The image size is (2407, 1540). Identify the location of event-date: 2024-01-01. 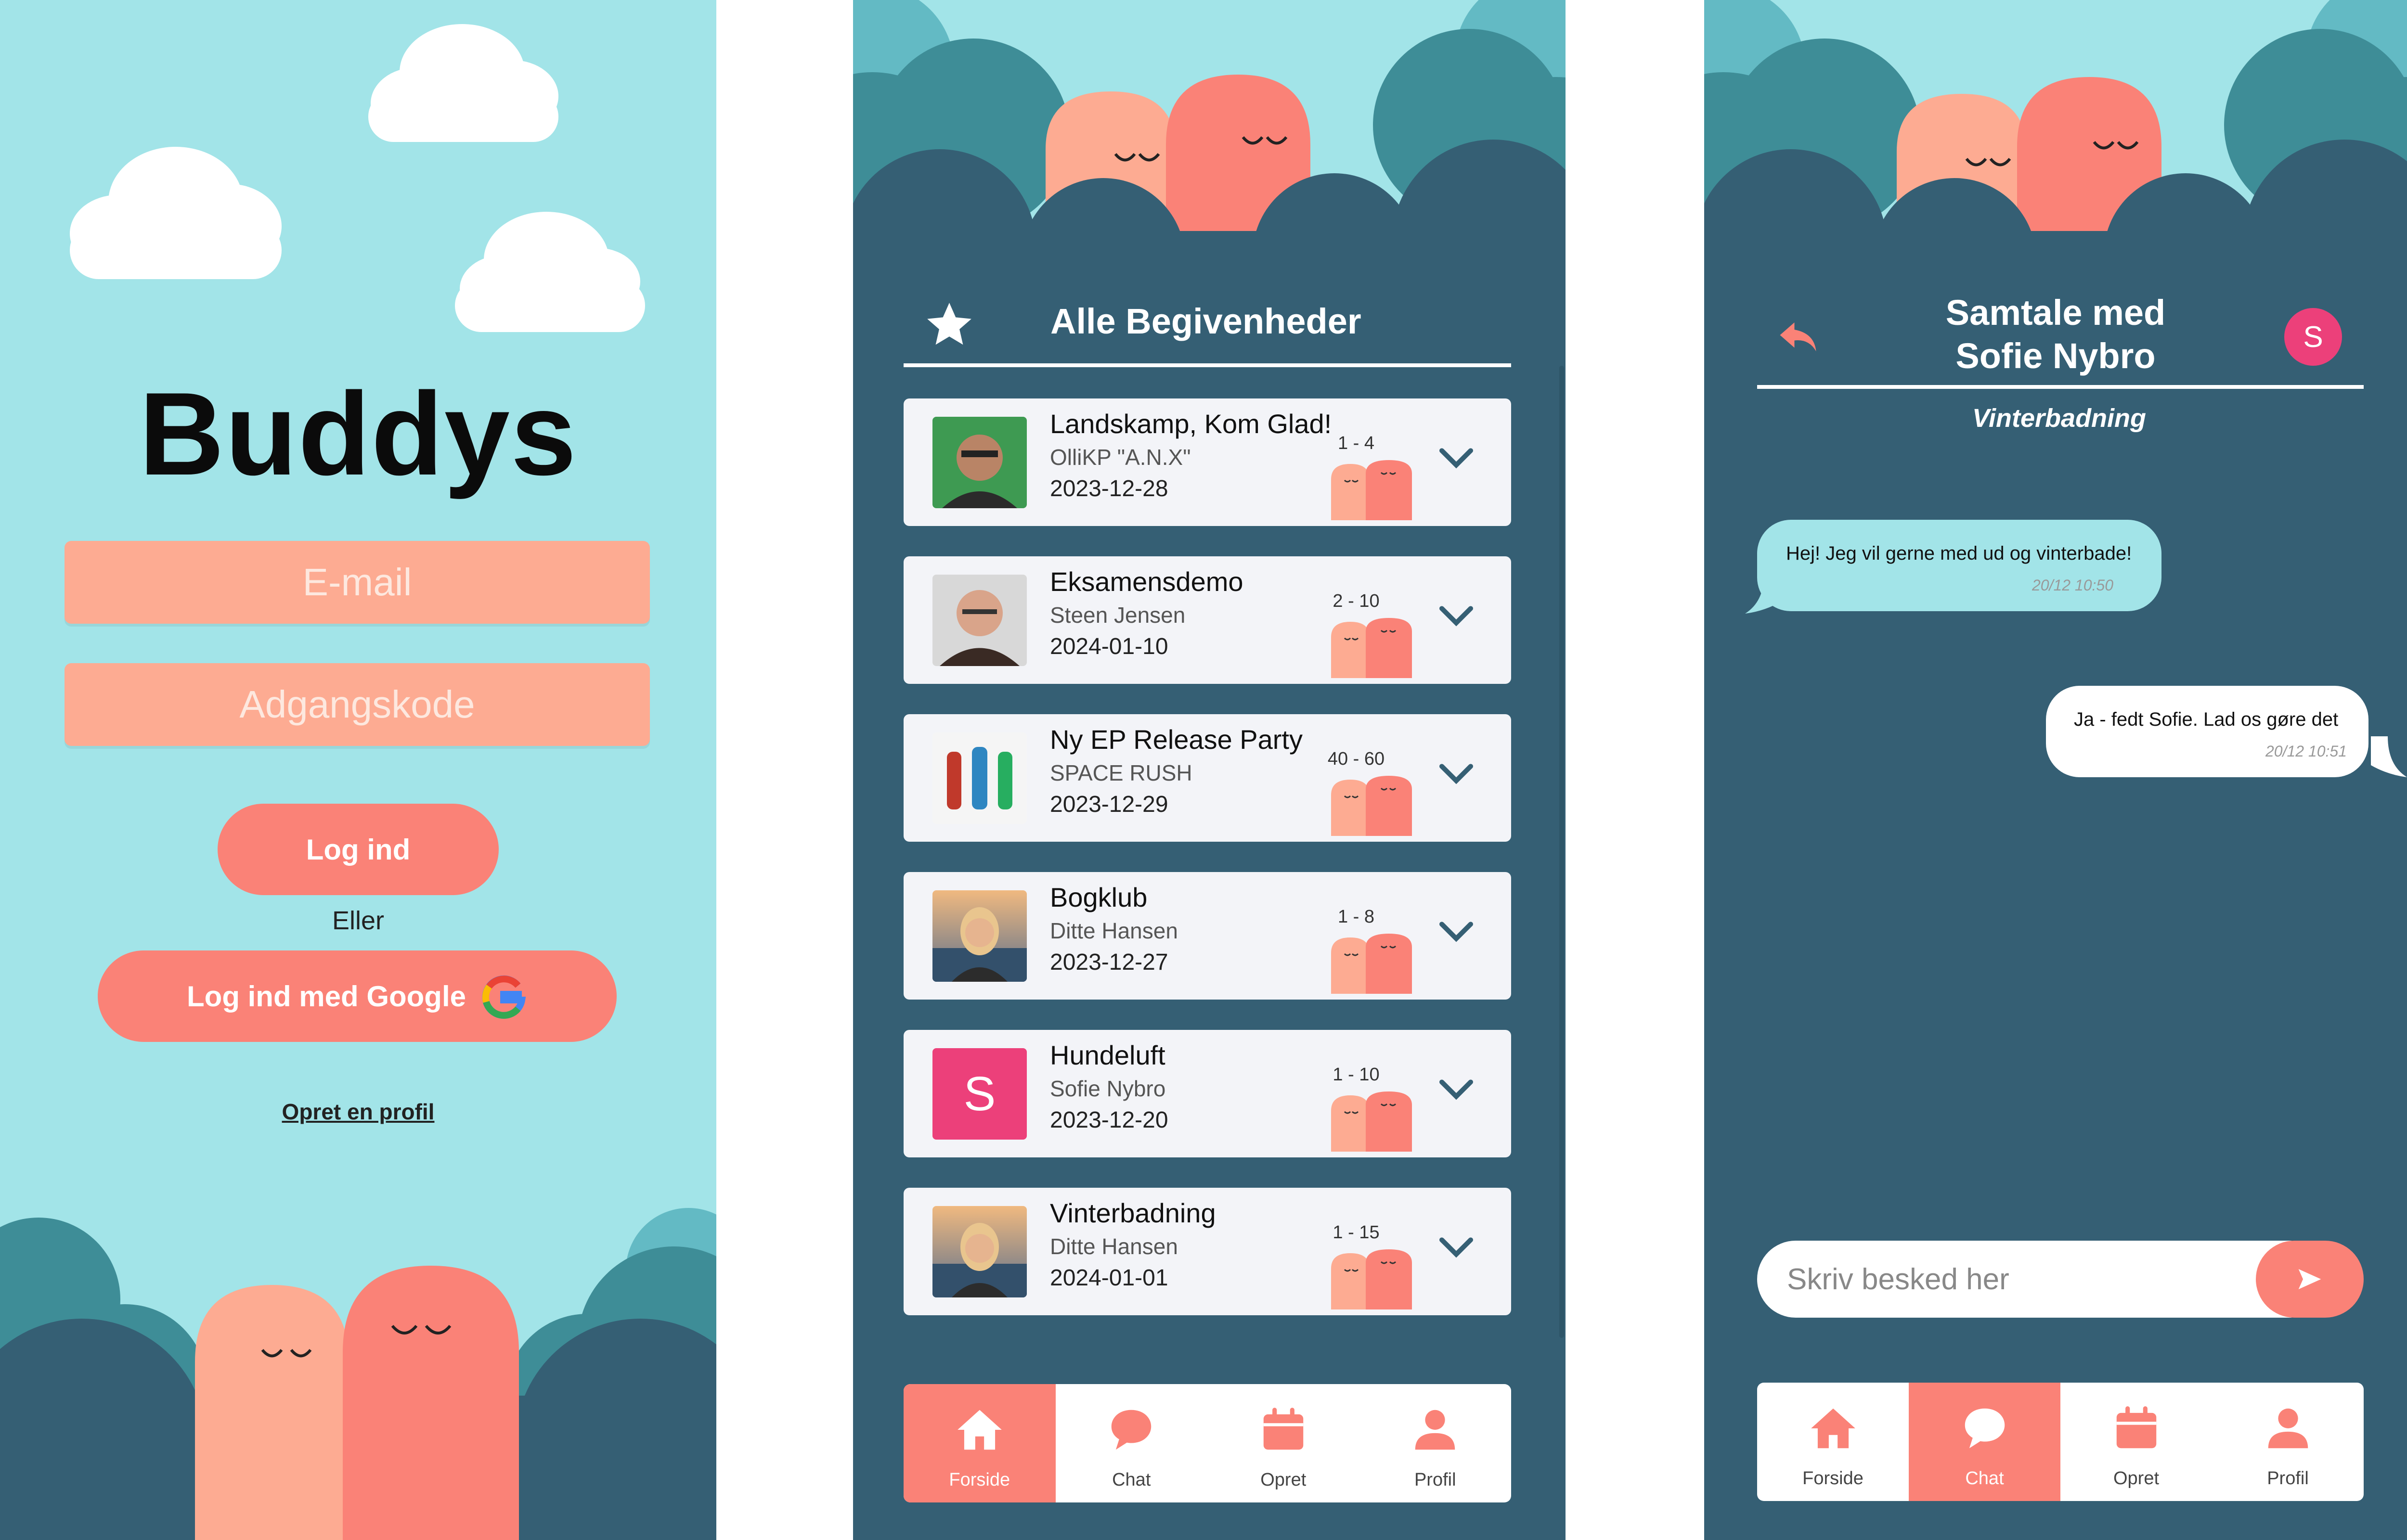
(1109, 1278).